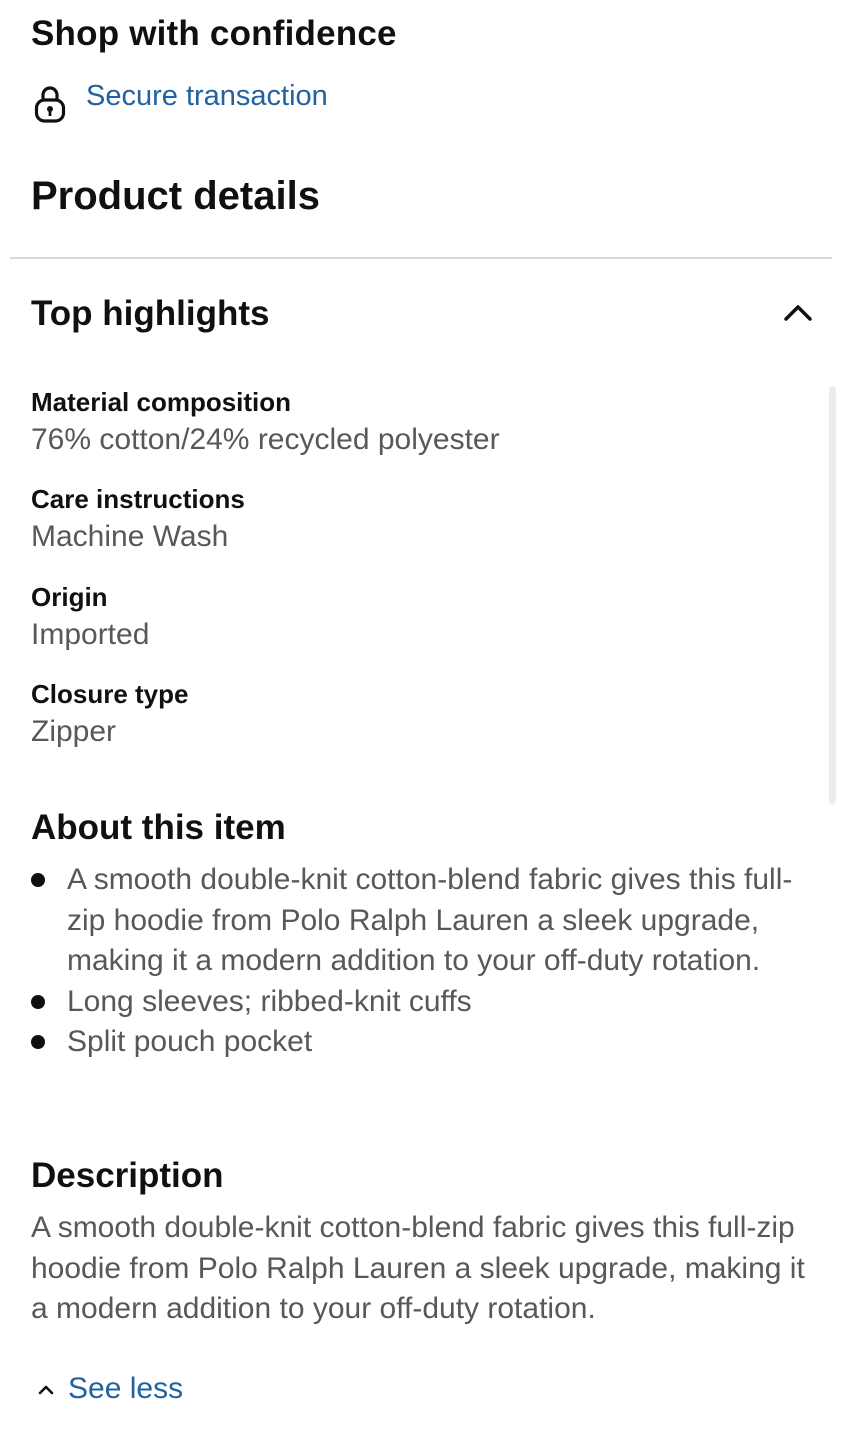 Image resolution: width=842 pixels, height=1440 pixels. Describe the element at coordinates (126, 1388) in the screenshot. I see `see-less-label: See less` at that location.